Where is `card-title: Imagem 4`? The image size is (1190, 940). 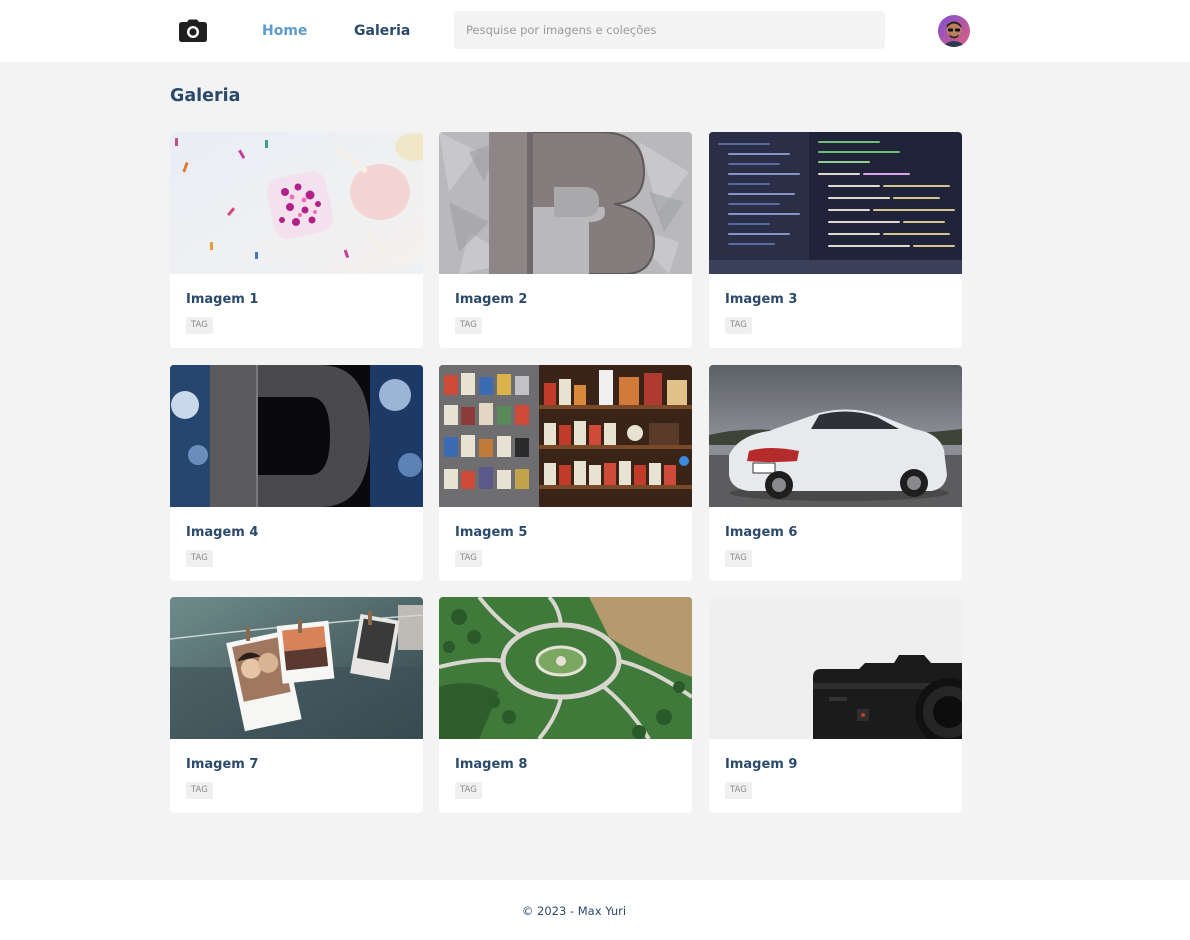 card-title: Imagem 4 is located at coordinates (222, 532).